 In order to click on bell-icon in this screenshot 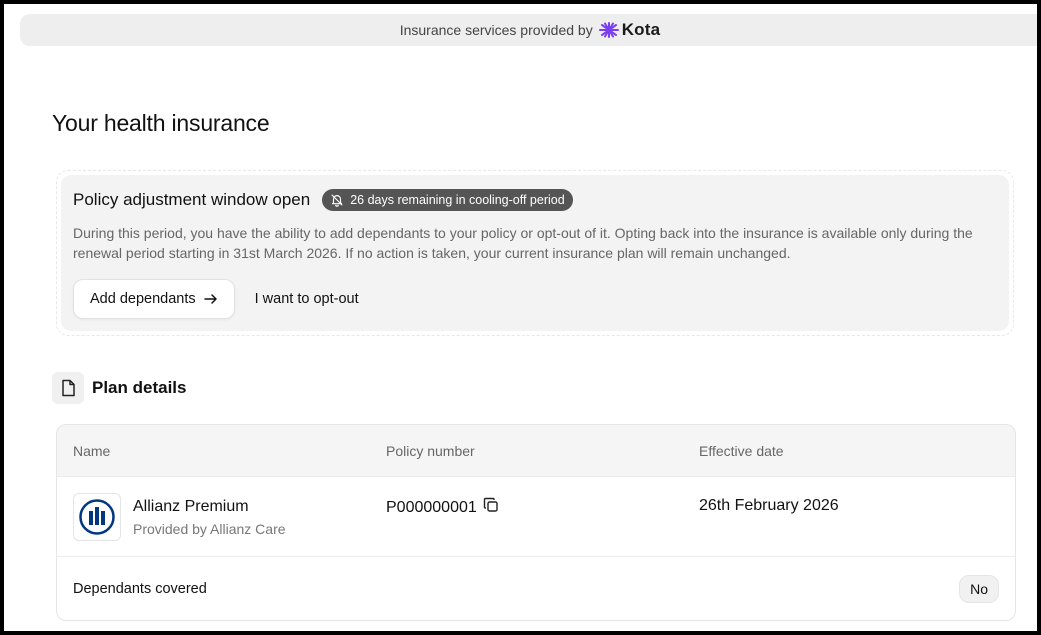, I will do `click(337, 200)`.